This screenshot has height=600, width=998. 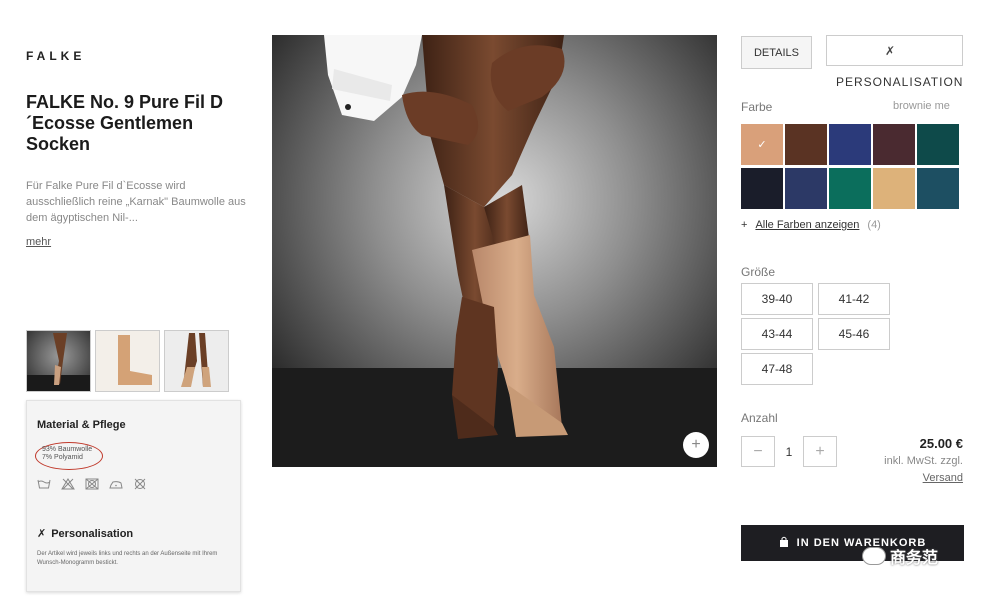 What do you see at coordinates (943, 478) in the screenshot?
I see `shipping-link: Versand` at bounding box center [943, 478].